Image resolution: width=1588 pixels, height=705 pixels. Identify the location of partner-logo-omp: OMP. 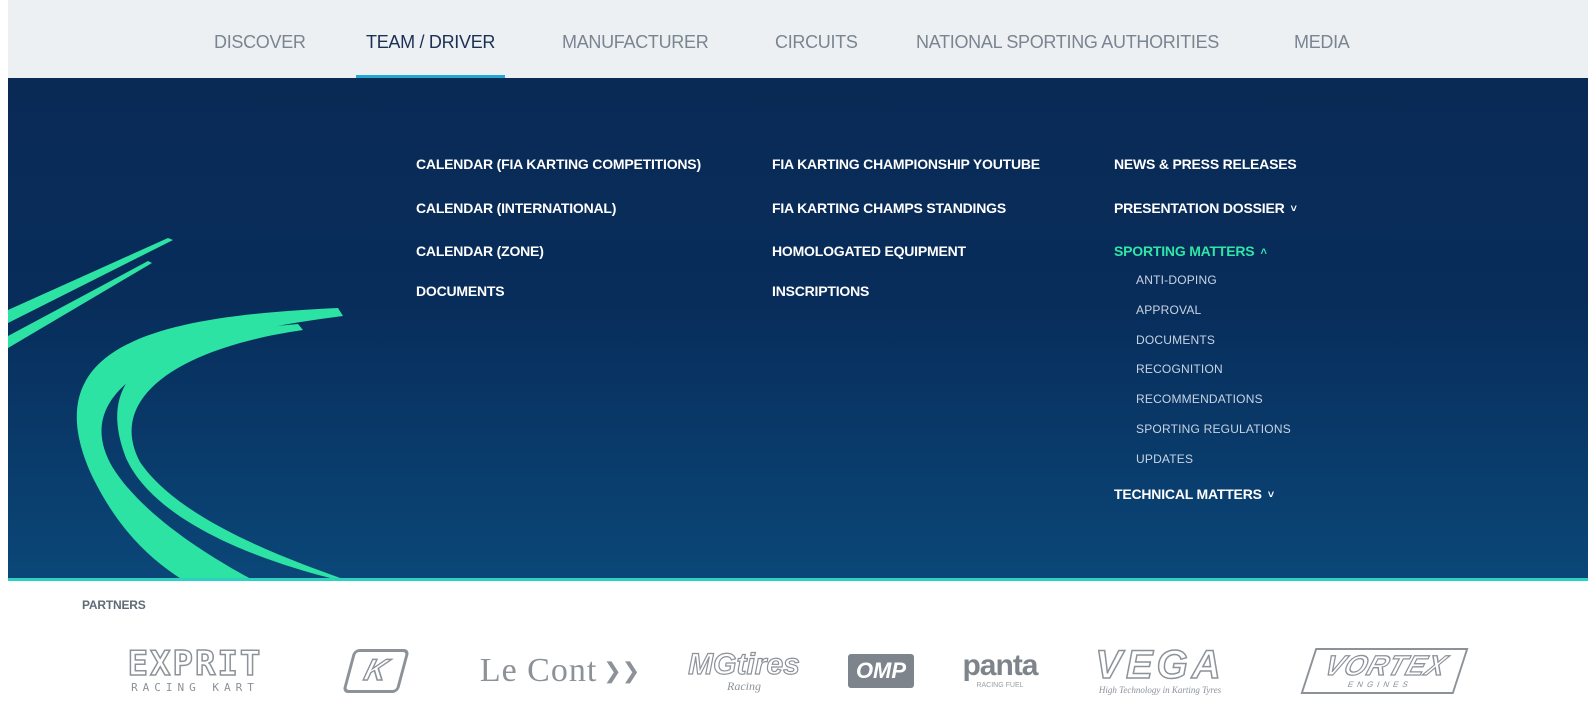
(881, 671).